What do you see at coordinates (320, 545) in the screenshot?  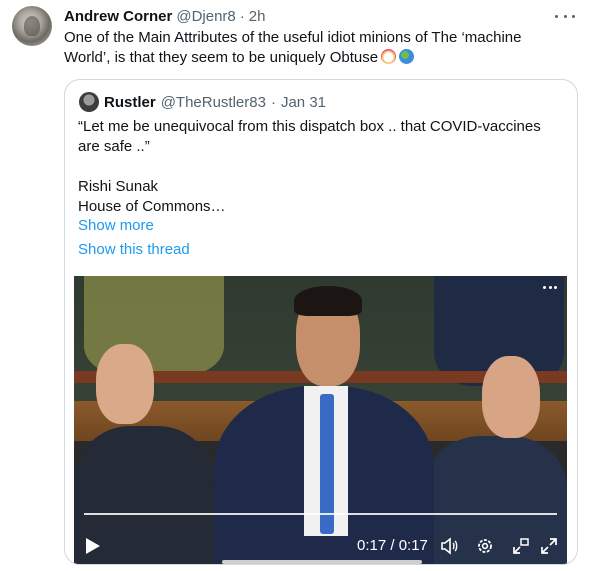 I see `video-controls: 0:17 / 0:17` at bounding box center [320, 545].